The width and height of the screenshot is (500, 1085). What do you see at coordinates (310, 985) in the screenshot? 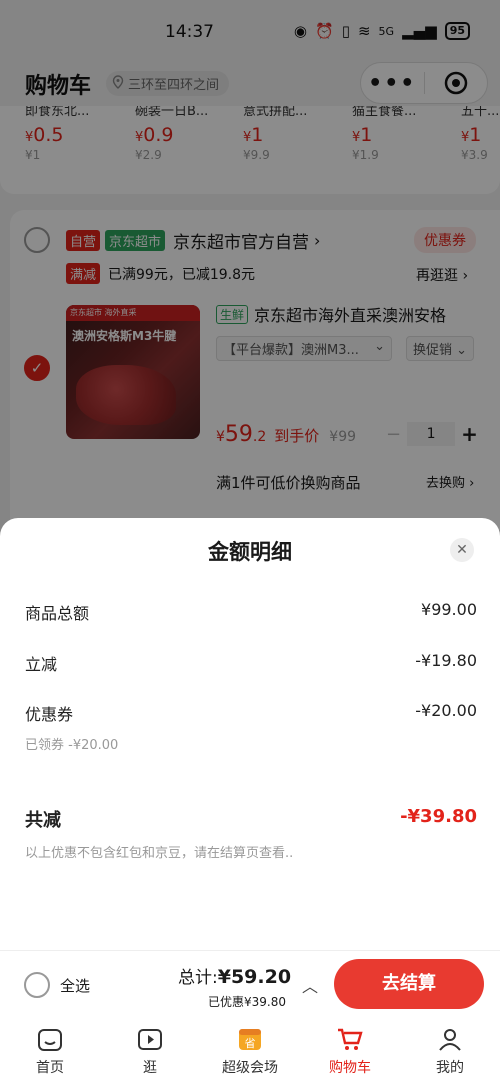
I see `chevron-up-icon: ︿` at bounding box center [310, 985].